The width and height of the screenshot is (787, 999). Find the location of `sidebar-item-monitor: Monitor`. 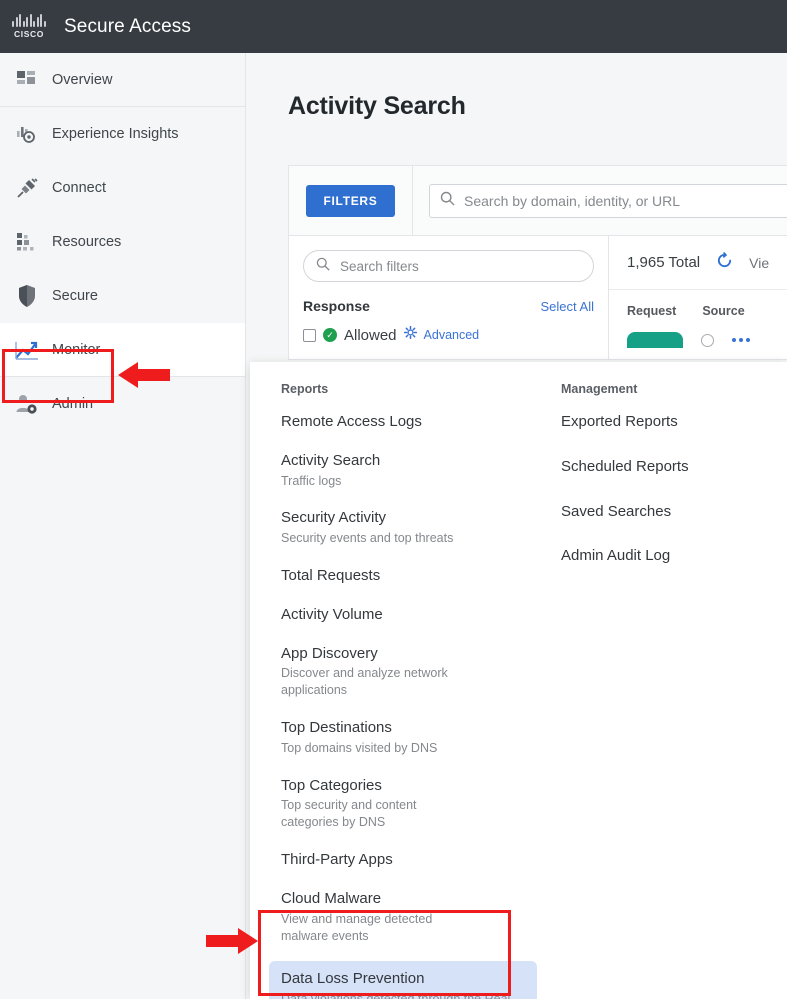

sidebar-item-monitor: Monitor is located at coordinates (122, 350).